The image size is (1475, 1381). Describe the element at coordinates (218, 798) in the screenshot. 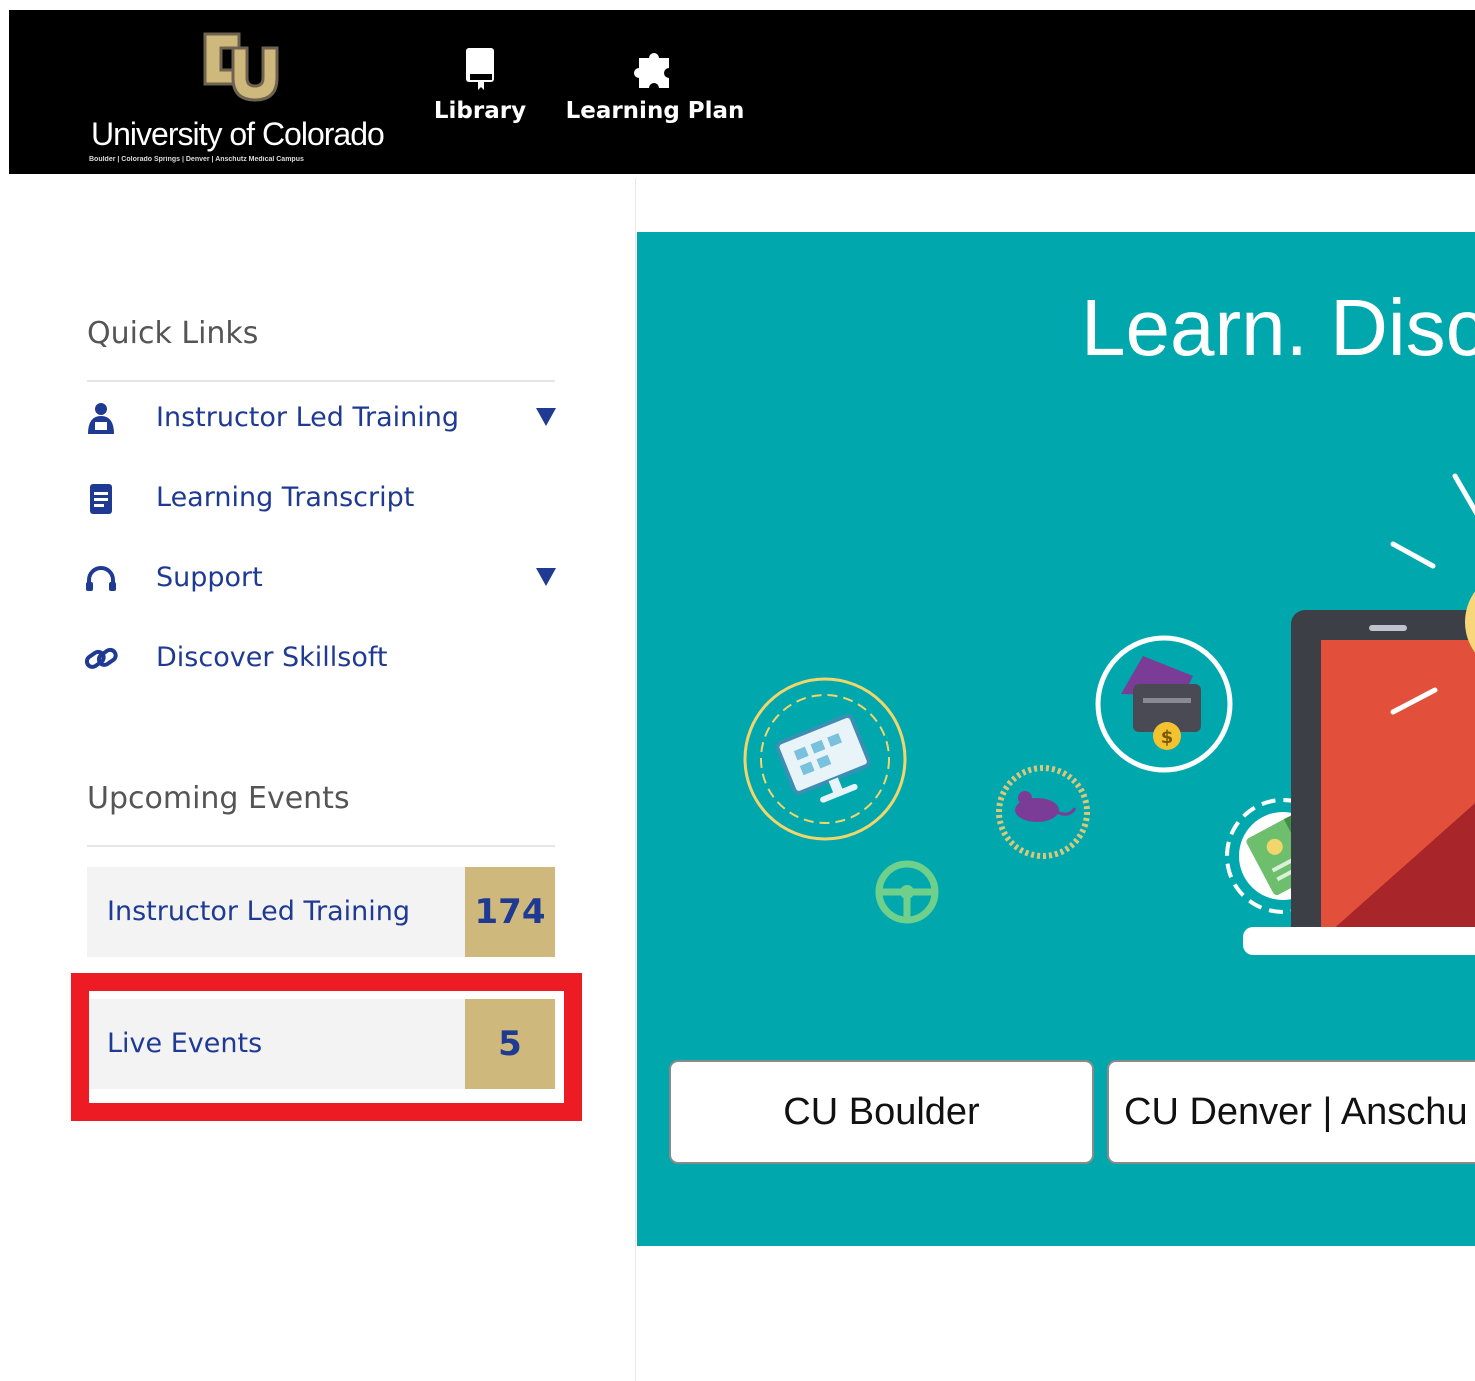

I see `upcoming-events-title: Upcoming Events` at that location.